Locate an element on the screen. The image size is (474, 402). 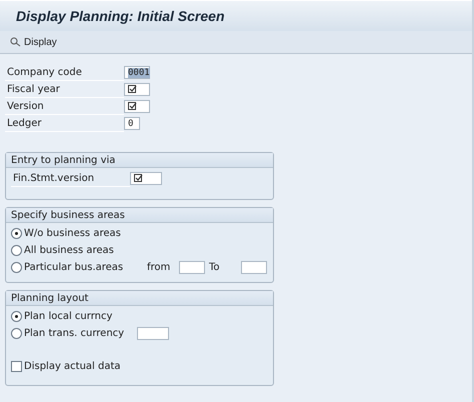
option-label: Plan trans. currency is located at coordinates (75, 333).